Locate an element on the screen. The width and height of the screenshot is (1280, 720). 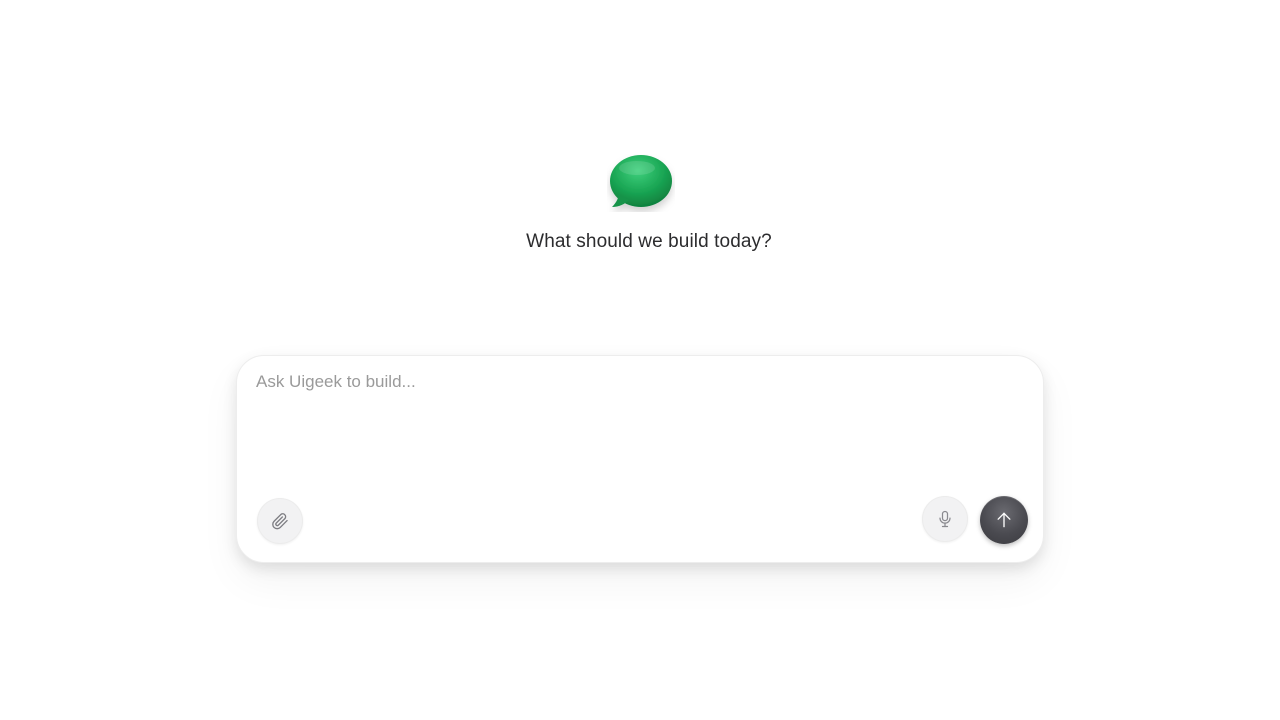
chat-bubble-icon is located at coordinates (641, 183).